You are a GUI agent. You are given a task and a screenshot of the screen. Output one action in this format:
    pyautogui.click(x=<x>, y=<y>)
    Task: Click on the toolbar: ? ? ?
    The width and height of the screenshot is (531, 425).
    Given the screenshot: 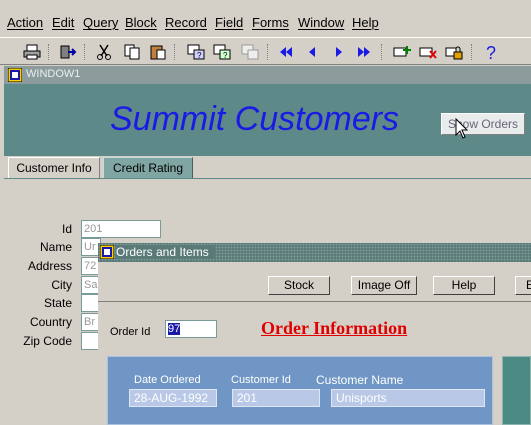 What is the action you would take?
    pyautogui.click(x=265, y=51)
    